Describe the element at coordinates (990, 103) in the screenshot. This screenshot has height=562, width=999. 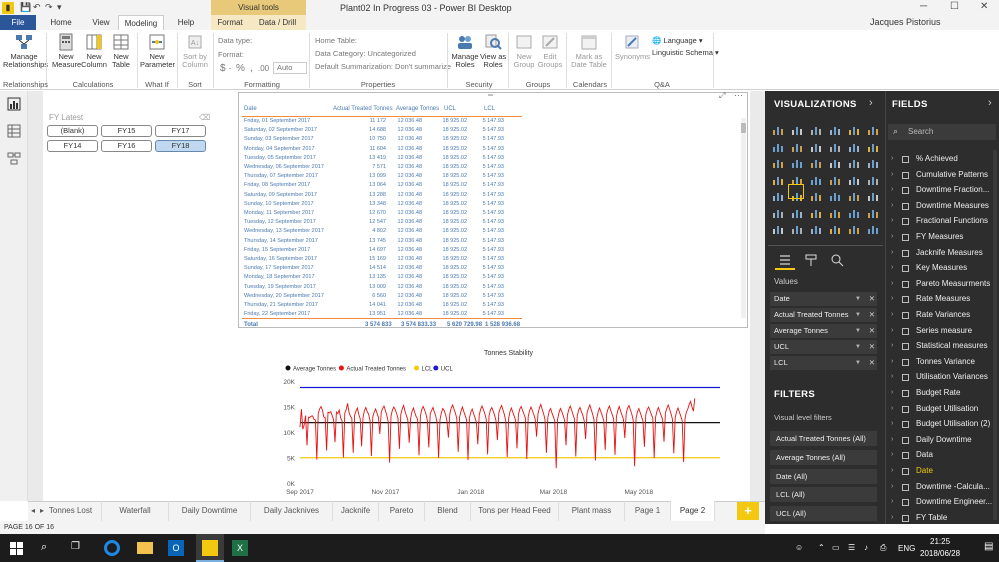
I see `collapse-fields-icon: ›` at that location.